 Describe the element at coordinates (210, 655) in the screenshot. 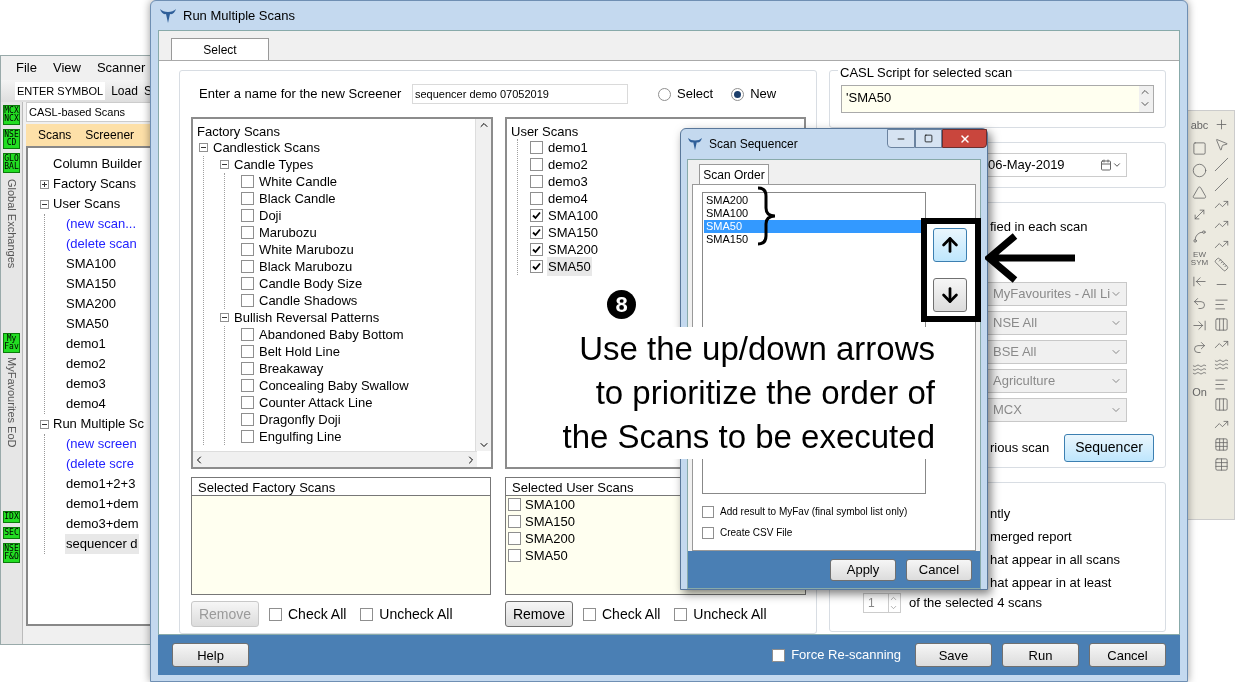

I see `help-button: Help` at that location.